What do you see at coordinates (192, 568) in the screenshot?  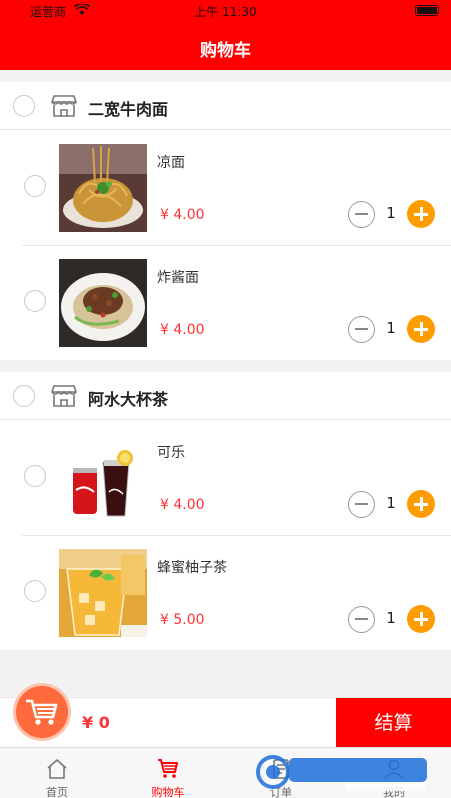 I see `item-name: 蜂蜜柚子茶` at bounding box center [192, 568].